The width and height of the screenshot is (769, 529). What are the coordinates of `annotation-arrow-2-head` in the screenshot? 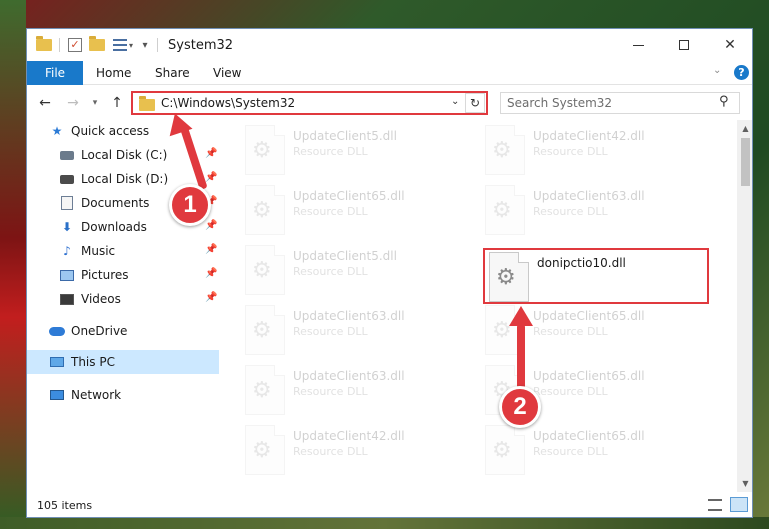 It's located at (521, 316).